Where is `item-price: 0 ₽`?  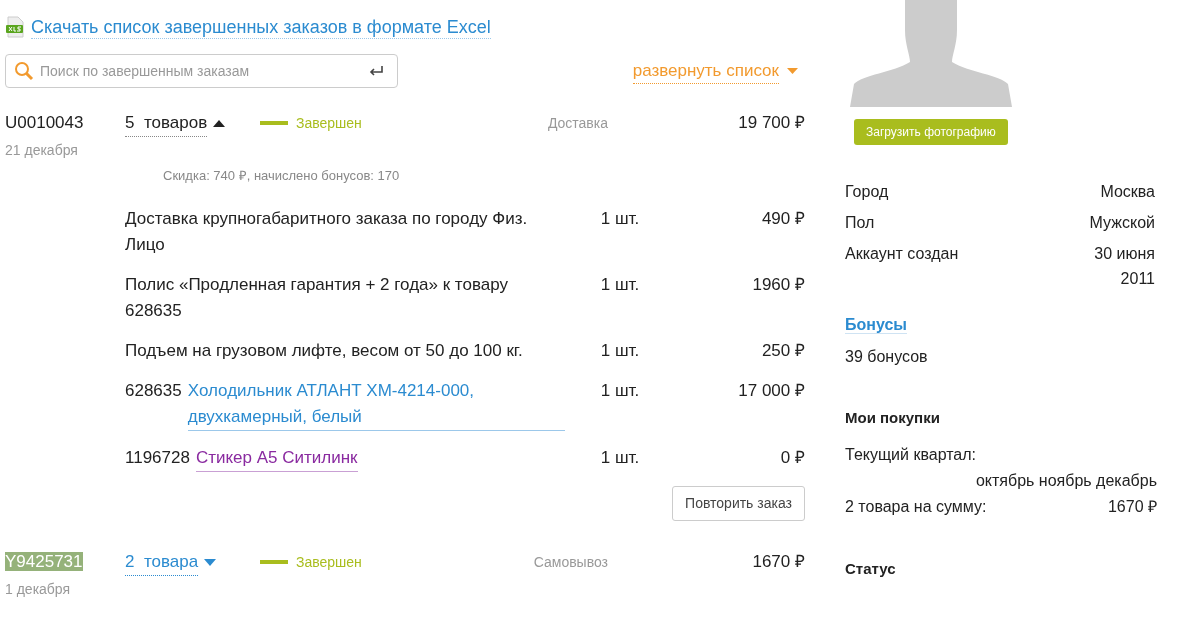 item-price: 0 ₽ is located at coordinates (792, 457).